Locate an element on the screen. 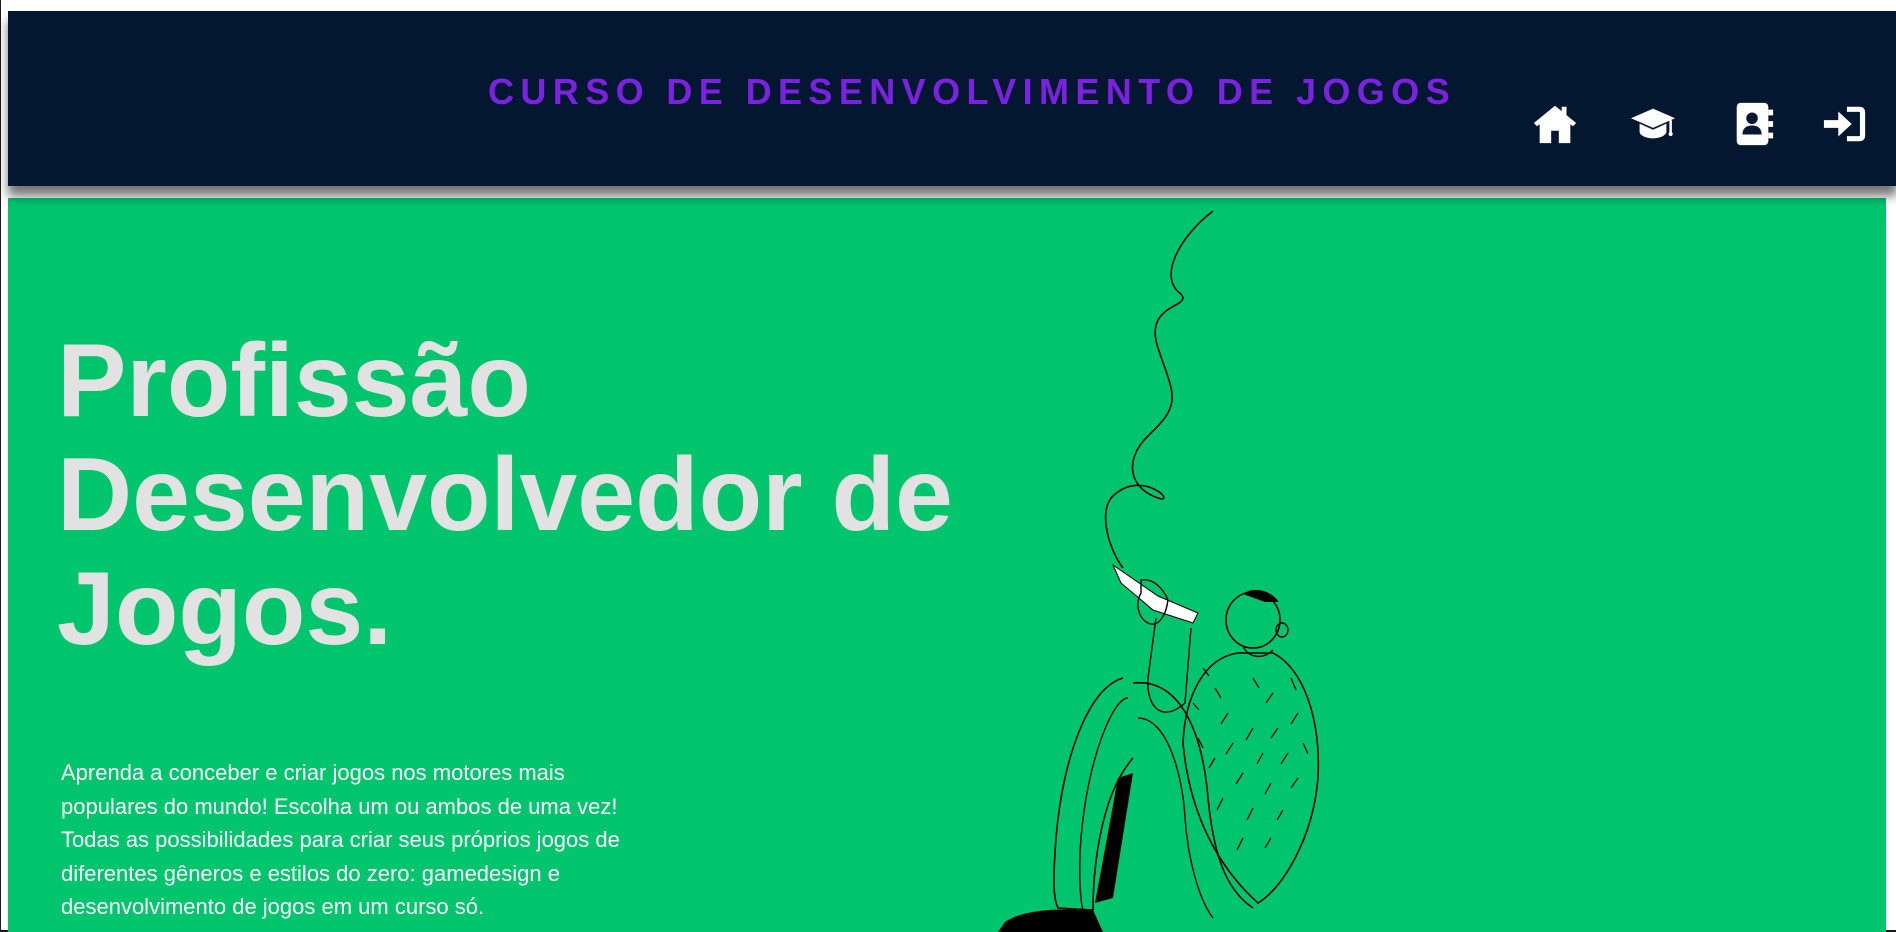  graduation-cap-icon is located at coordinates (1653, 123).